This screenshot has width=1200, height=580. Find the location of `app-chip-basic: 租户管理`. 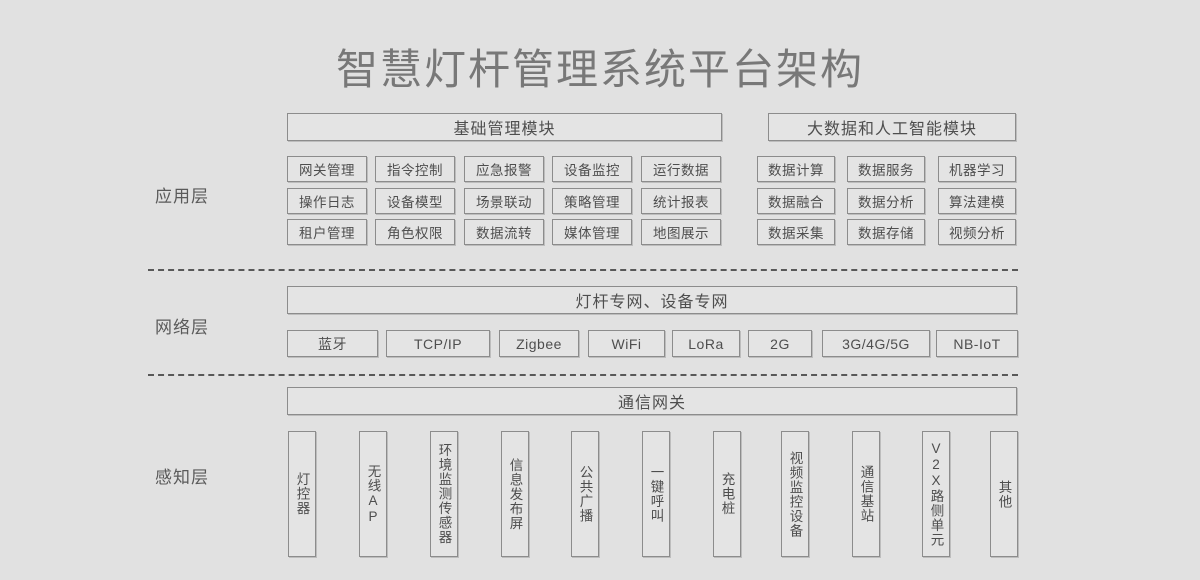

app-chip-basic: 租户管理 is located at coordinates (327, 232).